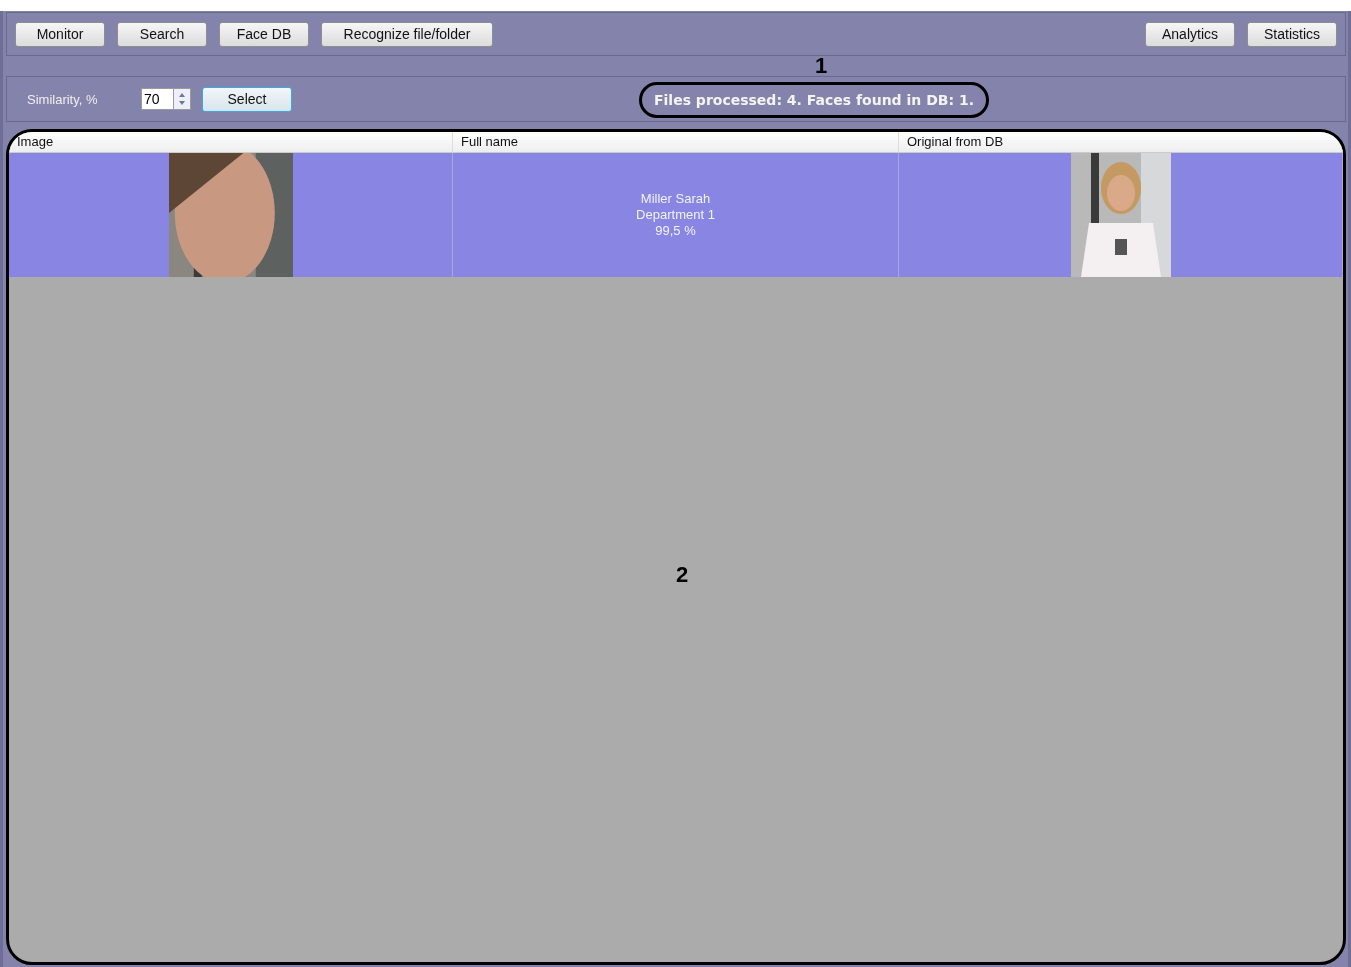  What do you see at coordinates (821, 66) in the screenshot?
I see `callout-number: 1` at bounding box center [821, 66].